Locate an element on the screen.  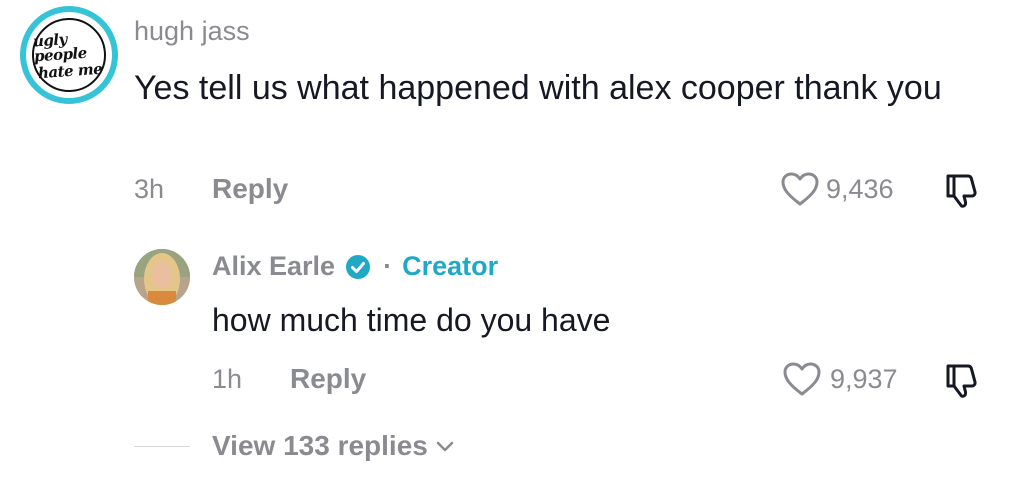
avatar-graphic: ugly people hate me is located at coordinates (69, 55).